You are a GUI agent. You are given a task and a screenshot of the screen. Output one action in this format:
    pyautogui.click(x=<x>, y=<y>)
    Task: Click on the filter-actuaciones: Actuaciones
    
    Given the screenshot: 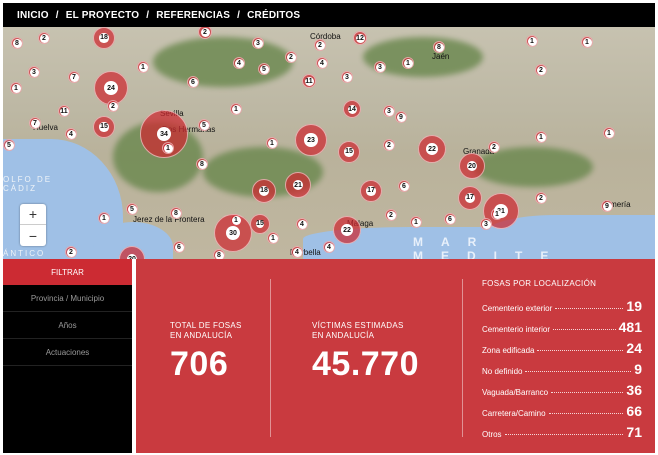 What is the action you would take?
    pyautogui.click(x=67, y=352)
    